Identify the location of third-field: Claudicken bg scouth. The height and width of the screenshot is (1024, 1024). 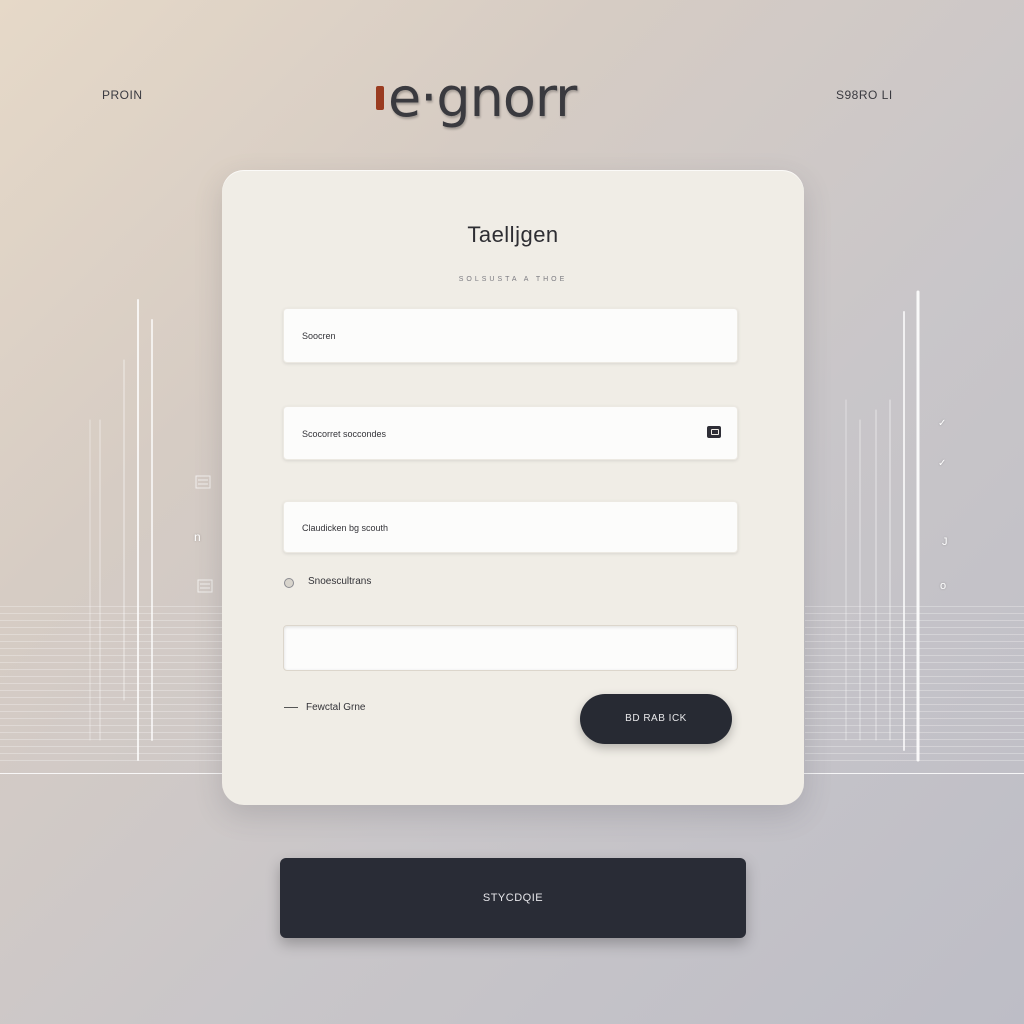
(510, 527).